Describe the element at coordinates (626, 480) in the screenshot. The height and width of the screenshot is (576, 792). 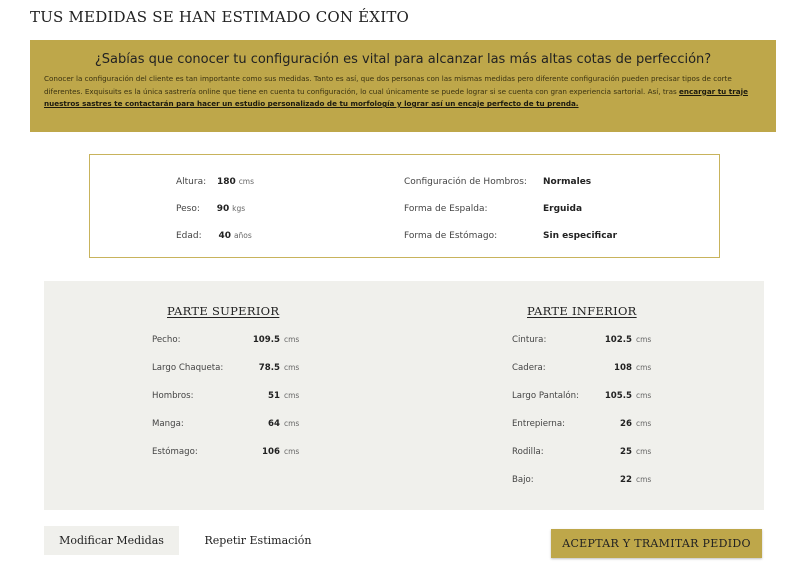
I see `measurement-value: 22` at that location.